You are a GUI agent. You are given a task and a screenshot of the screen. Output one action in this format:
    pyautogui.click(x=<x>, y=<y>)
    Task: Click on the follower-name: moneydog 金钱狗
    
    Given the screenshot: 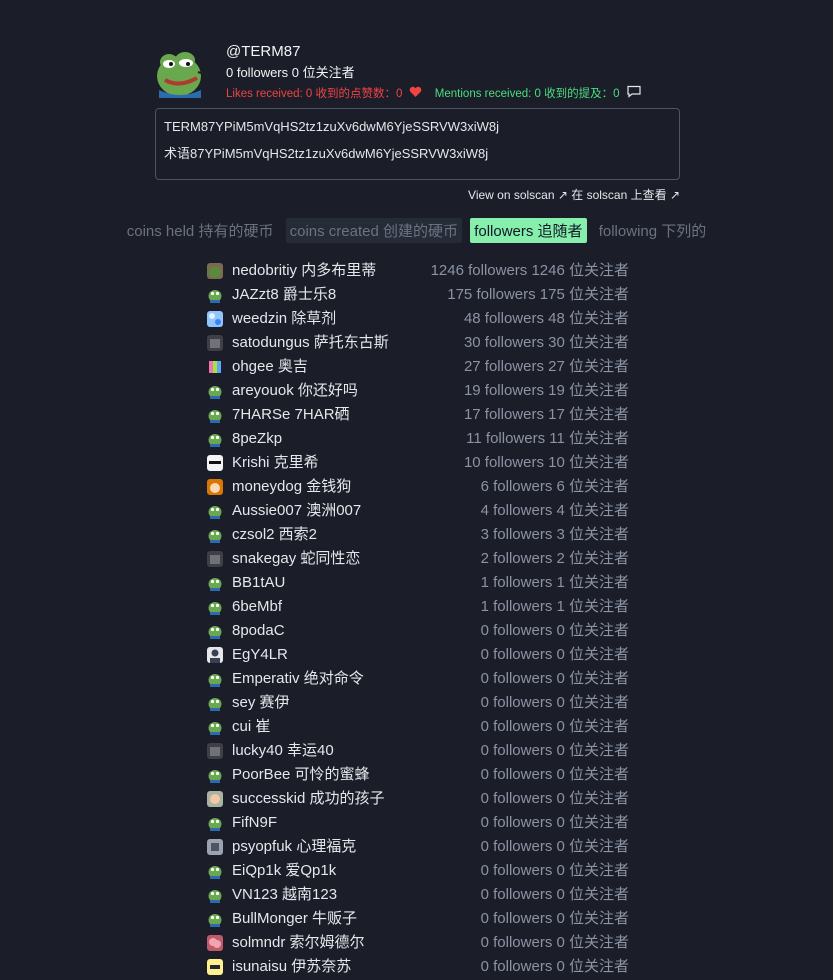 What is the action you would take?
    pyautogui.click(x=291, y=487)
    